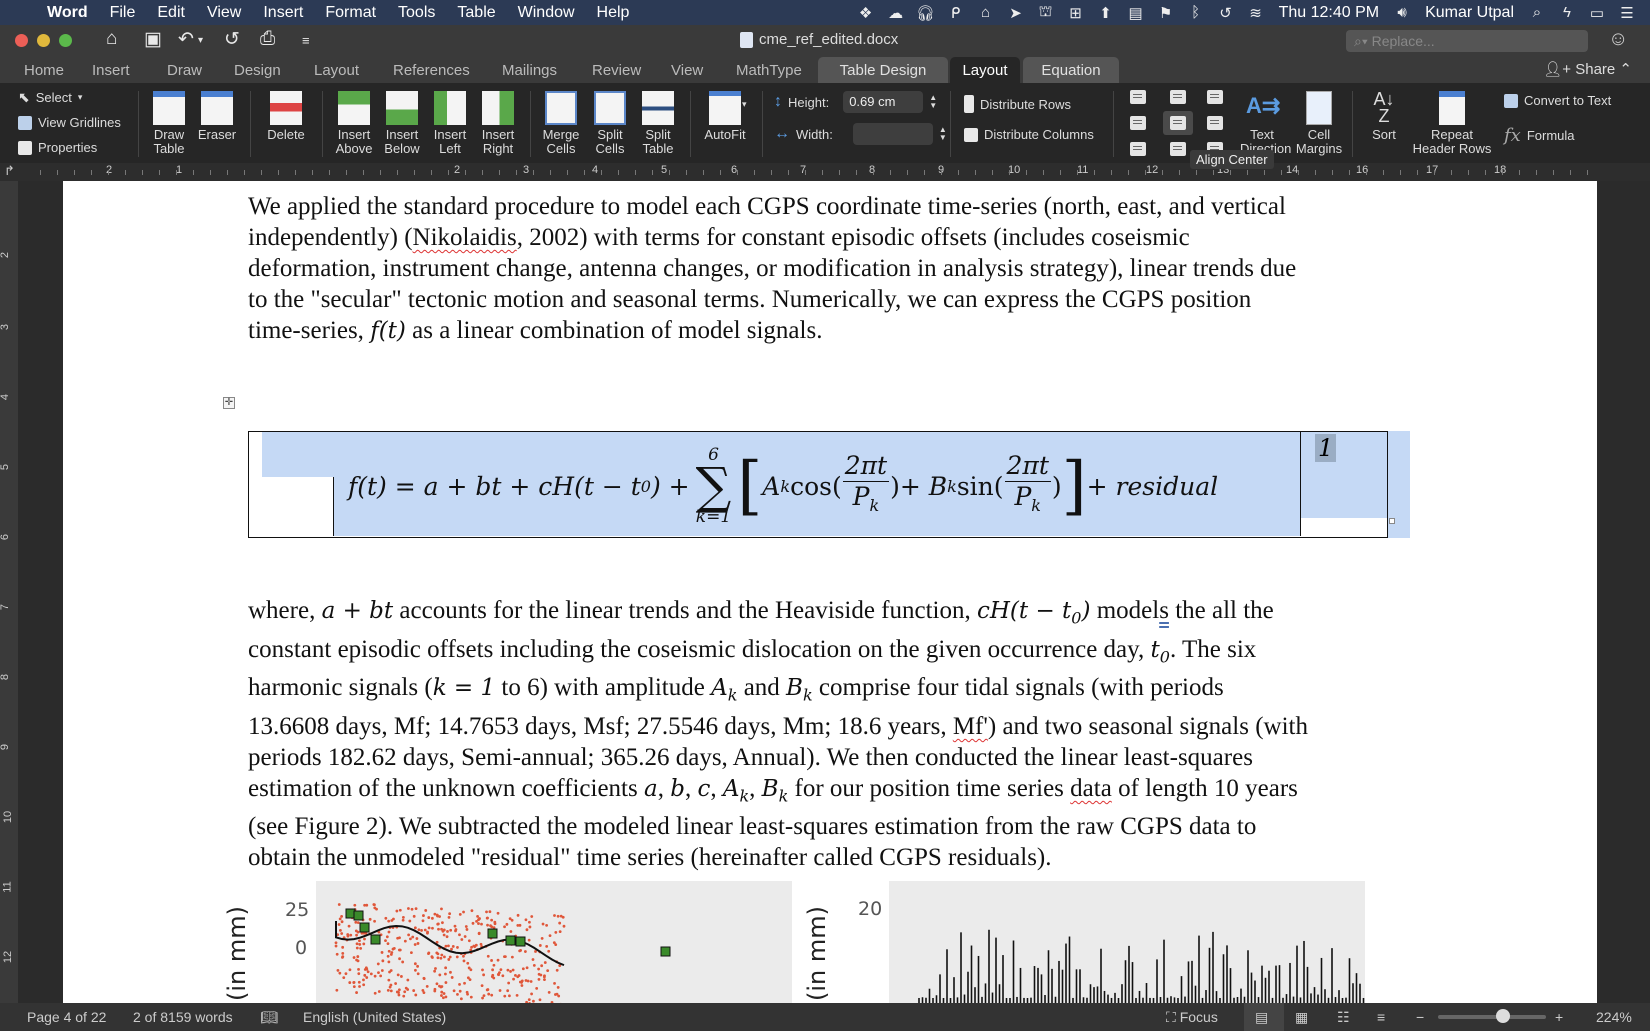 This screenshot has height=1031, width=1650. I want to click on eraser-button: Eraser, so click(217, 116).